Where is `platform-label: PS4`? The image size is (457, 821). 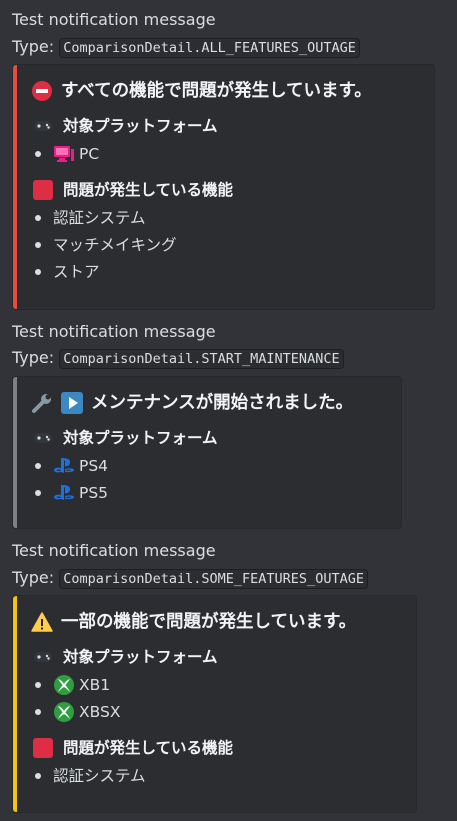
platform-label: PS4 is located at coordinates (94, 466).